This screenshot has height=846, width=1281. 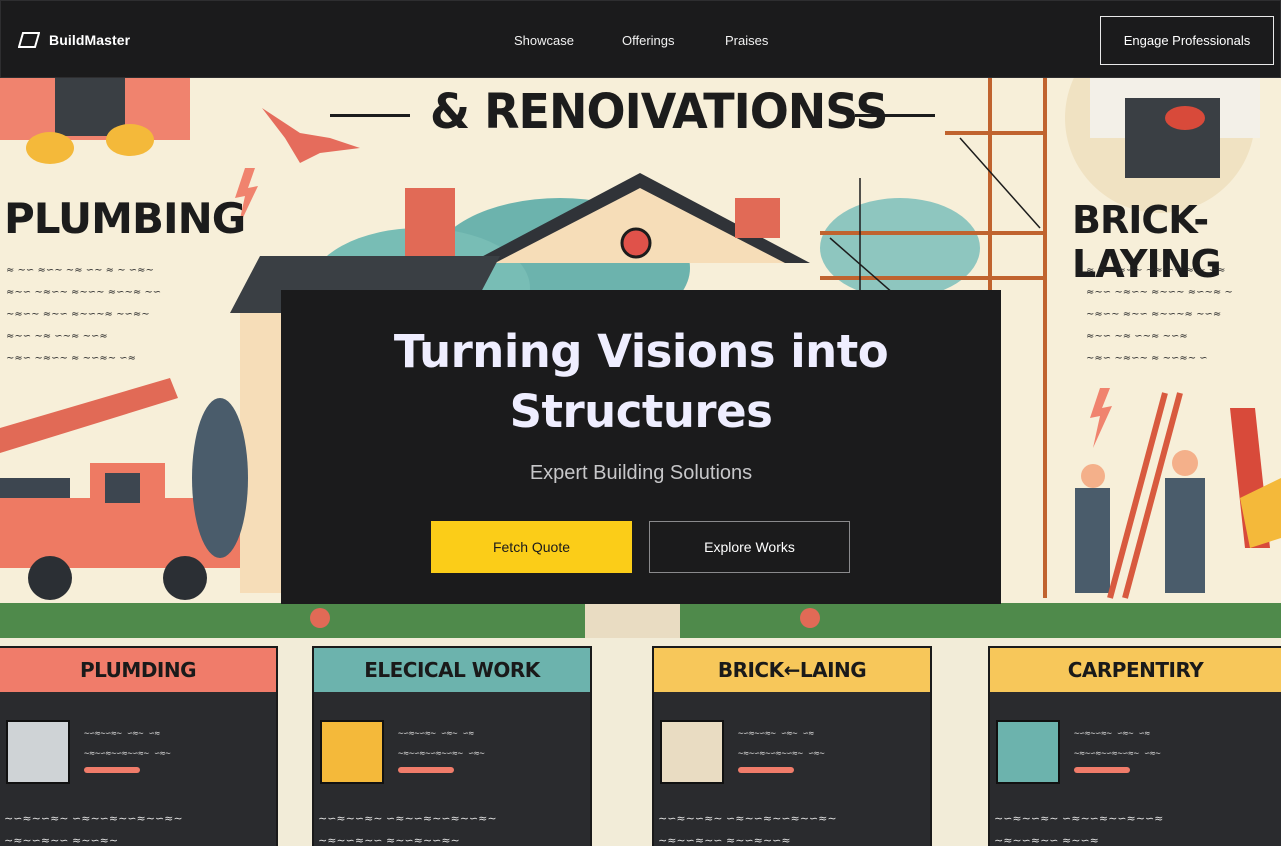 What do you see at coordinates (641, 411) in the screenshot?
I see `hero-headline-line-2: Structures` at bounding box center [641, 411].